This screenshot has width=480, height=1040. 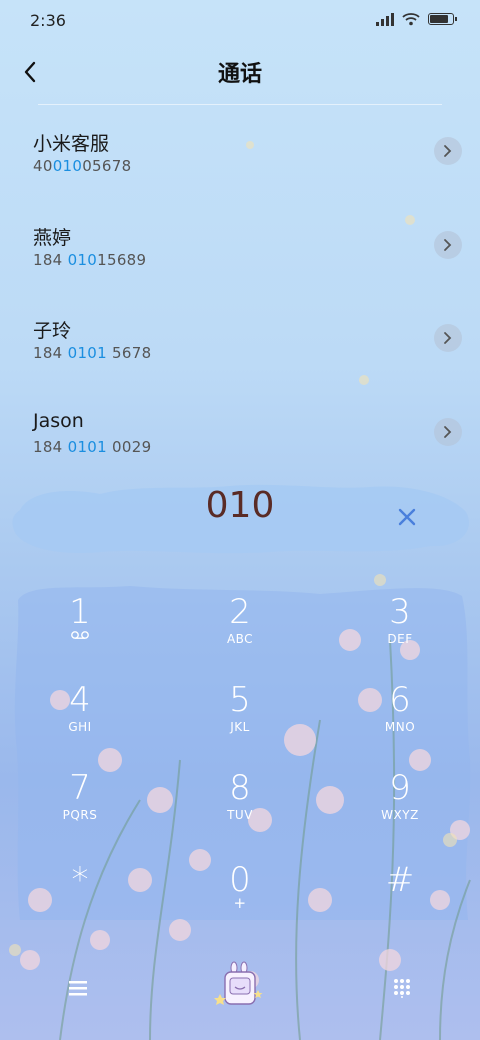 What do you see at coordinates (240, 612) in the screenshot?
I see `key-digit: 2` at bounding box center [240, 612].